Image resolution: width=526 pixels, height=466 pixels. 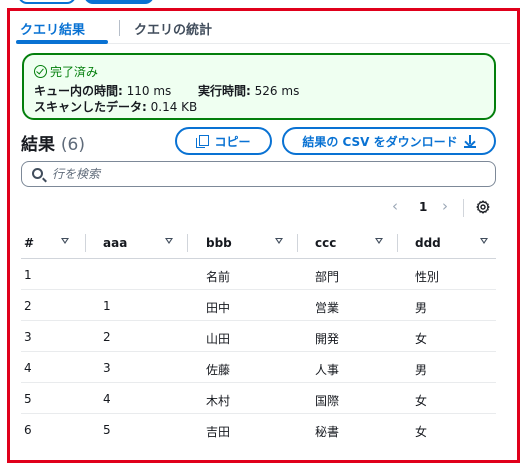 I want to click on active-tab-indicator, so click(x=62, y=42).